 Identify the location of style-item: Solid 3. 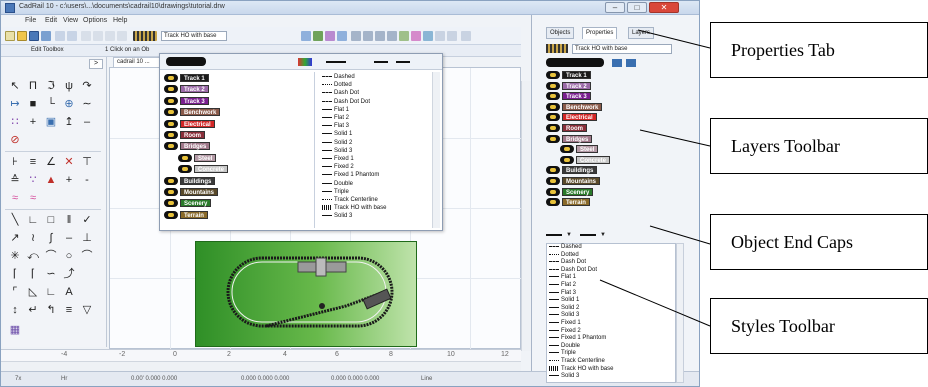
(337, 151).